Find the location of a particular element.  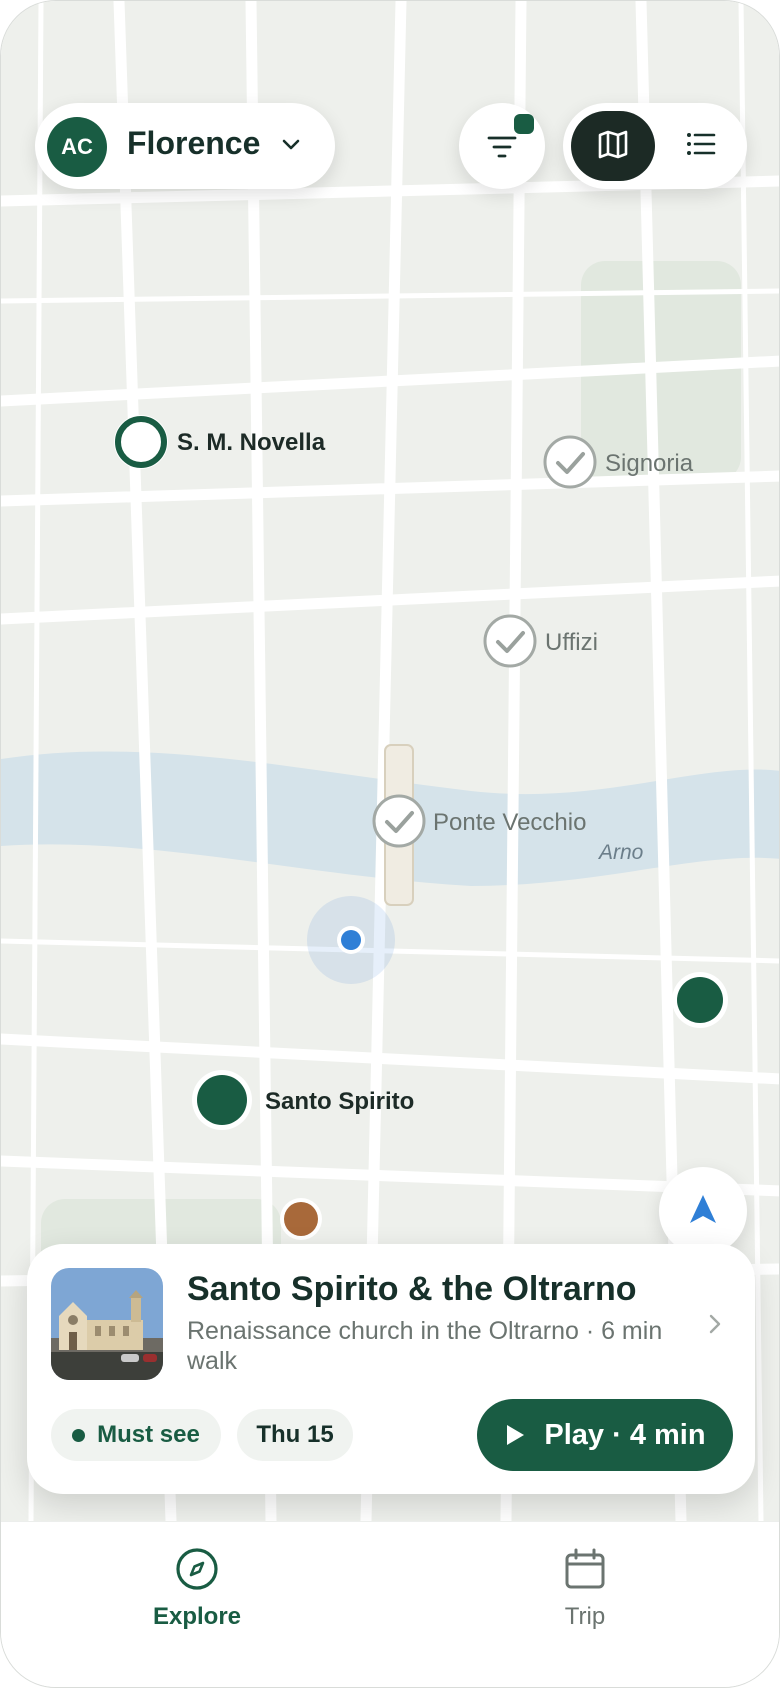

date-chip: Thu 15 is located at coordinates (295, 1435).